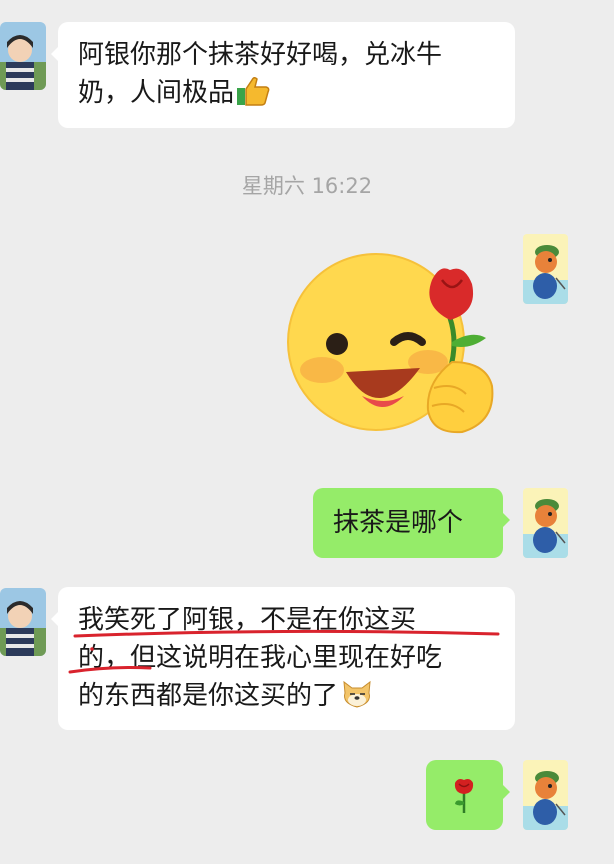 Image resolution: width=614 pixels, height=864 pixels. What do you see at coordinates (208, 696) in the screenshot?
I see `message-text-line: 的东西都是你这买的了` at bounding box center [208, 696].